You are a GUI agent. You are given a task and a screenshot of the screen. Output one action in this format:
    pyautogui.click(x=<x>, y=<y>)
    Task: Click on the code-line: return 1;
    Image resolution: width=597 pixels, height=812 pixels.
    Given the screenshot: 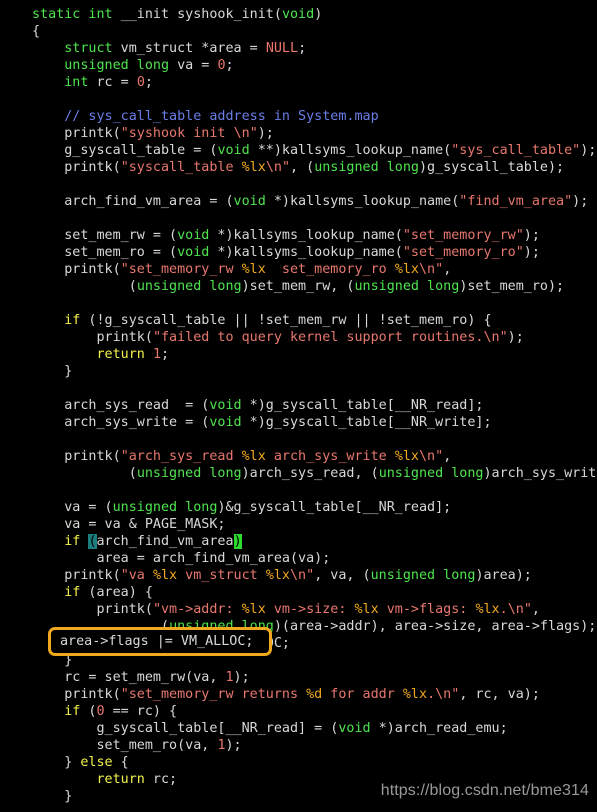 What is the action you would take?
    pyautogui.click(x=133, y=354)
    